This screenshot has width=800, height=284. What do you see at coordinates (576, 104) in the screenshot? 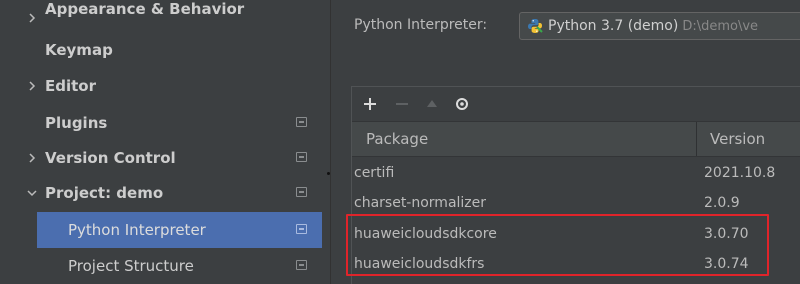
I see `packages-toolbar` at bounding box center [576, 104].